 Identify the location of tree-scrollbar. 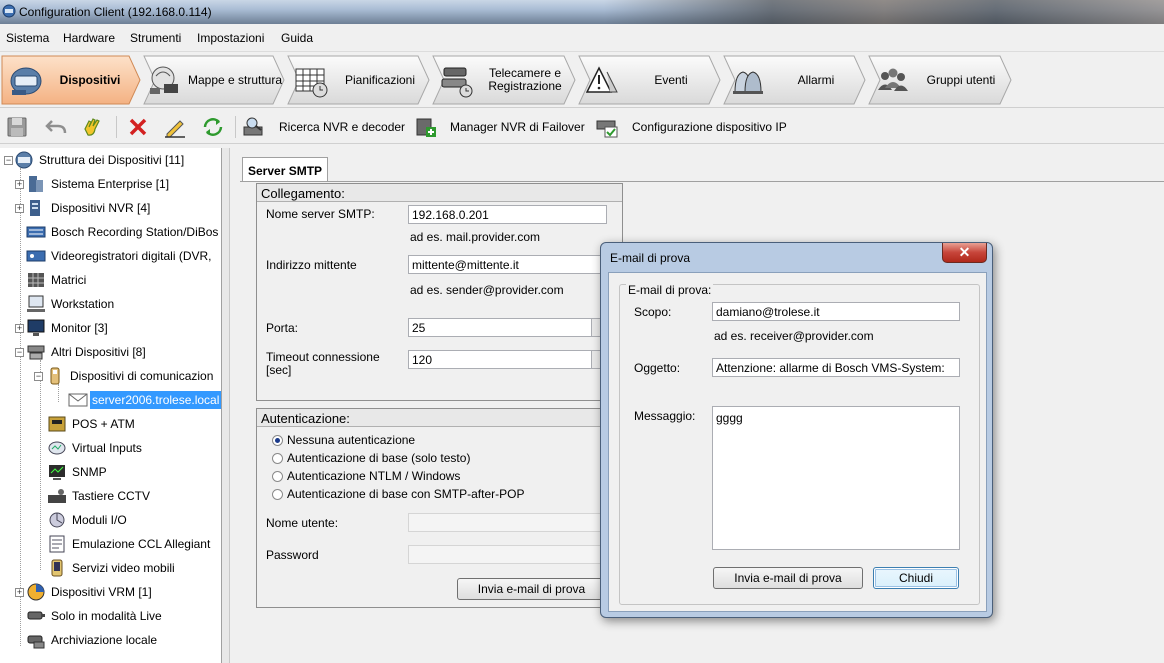
(226, 405).